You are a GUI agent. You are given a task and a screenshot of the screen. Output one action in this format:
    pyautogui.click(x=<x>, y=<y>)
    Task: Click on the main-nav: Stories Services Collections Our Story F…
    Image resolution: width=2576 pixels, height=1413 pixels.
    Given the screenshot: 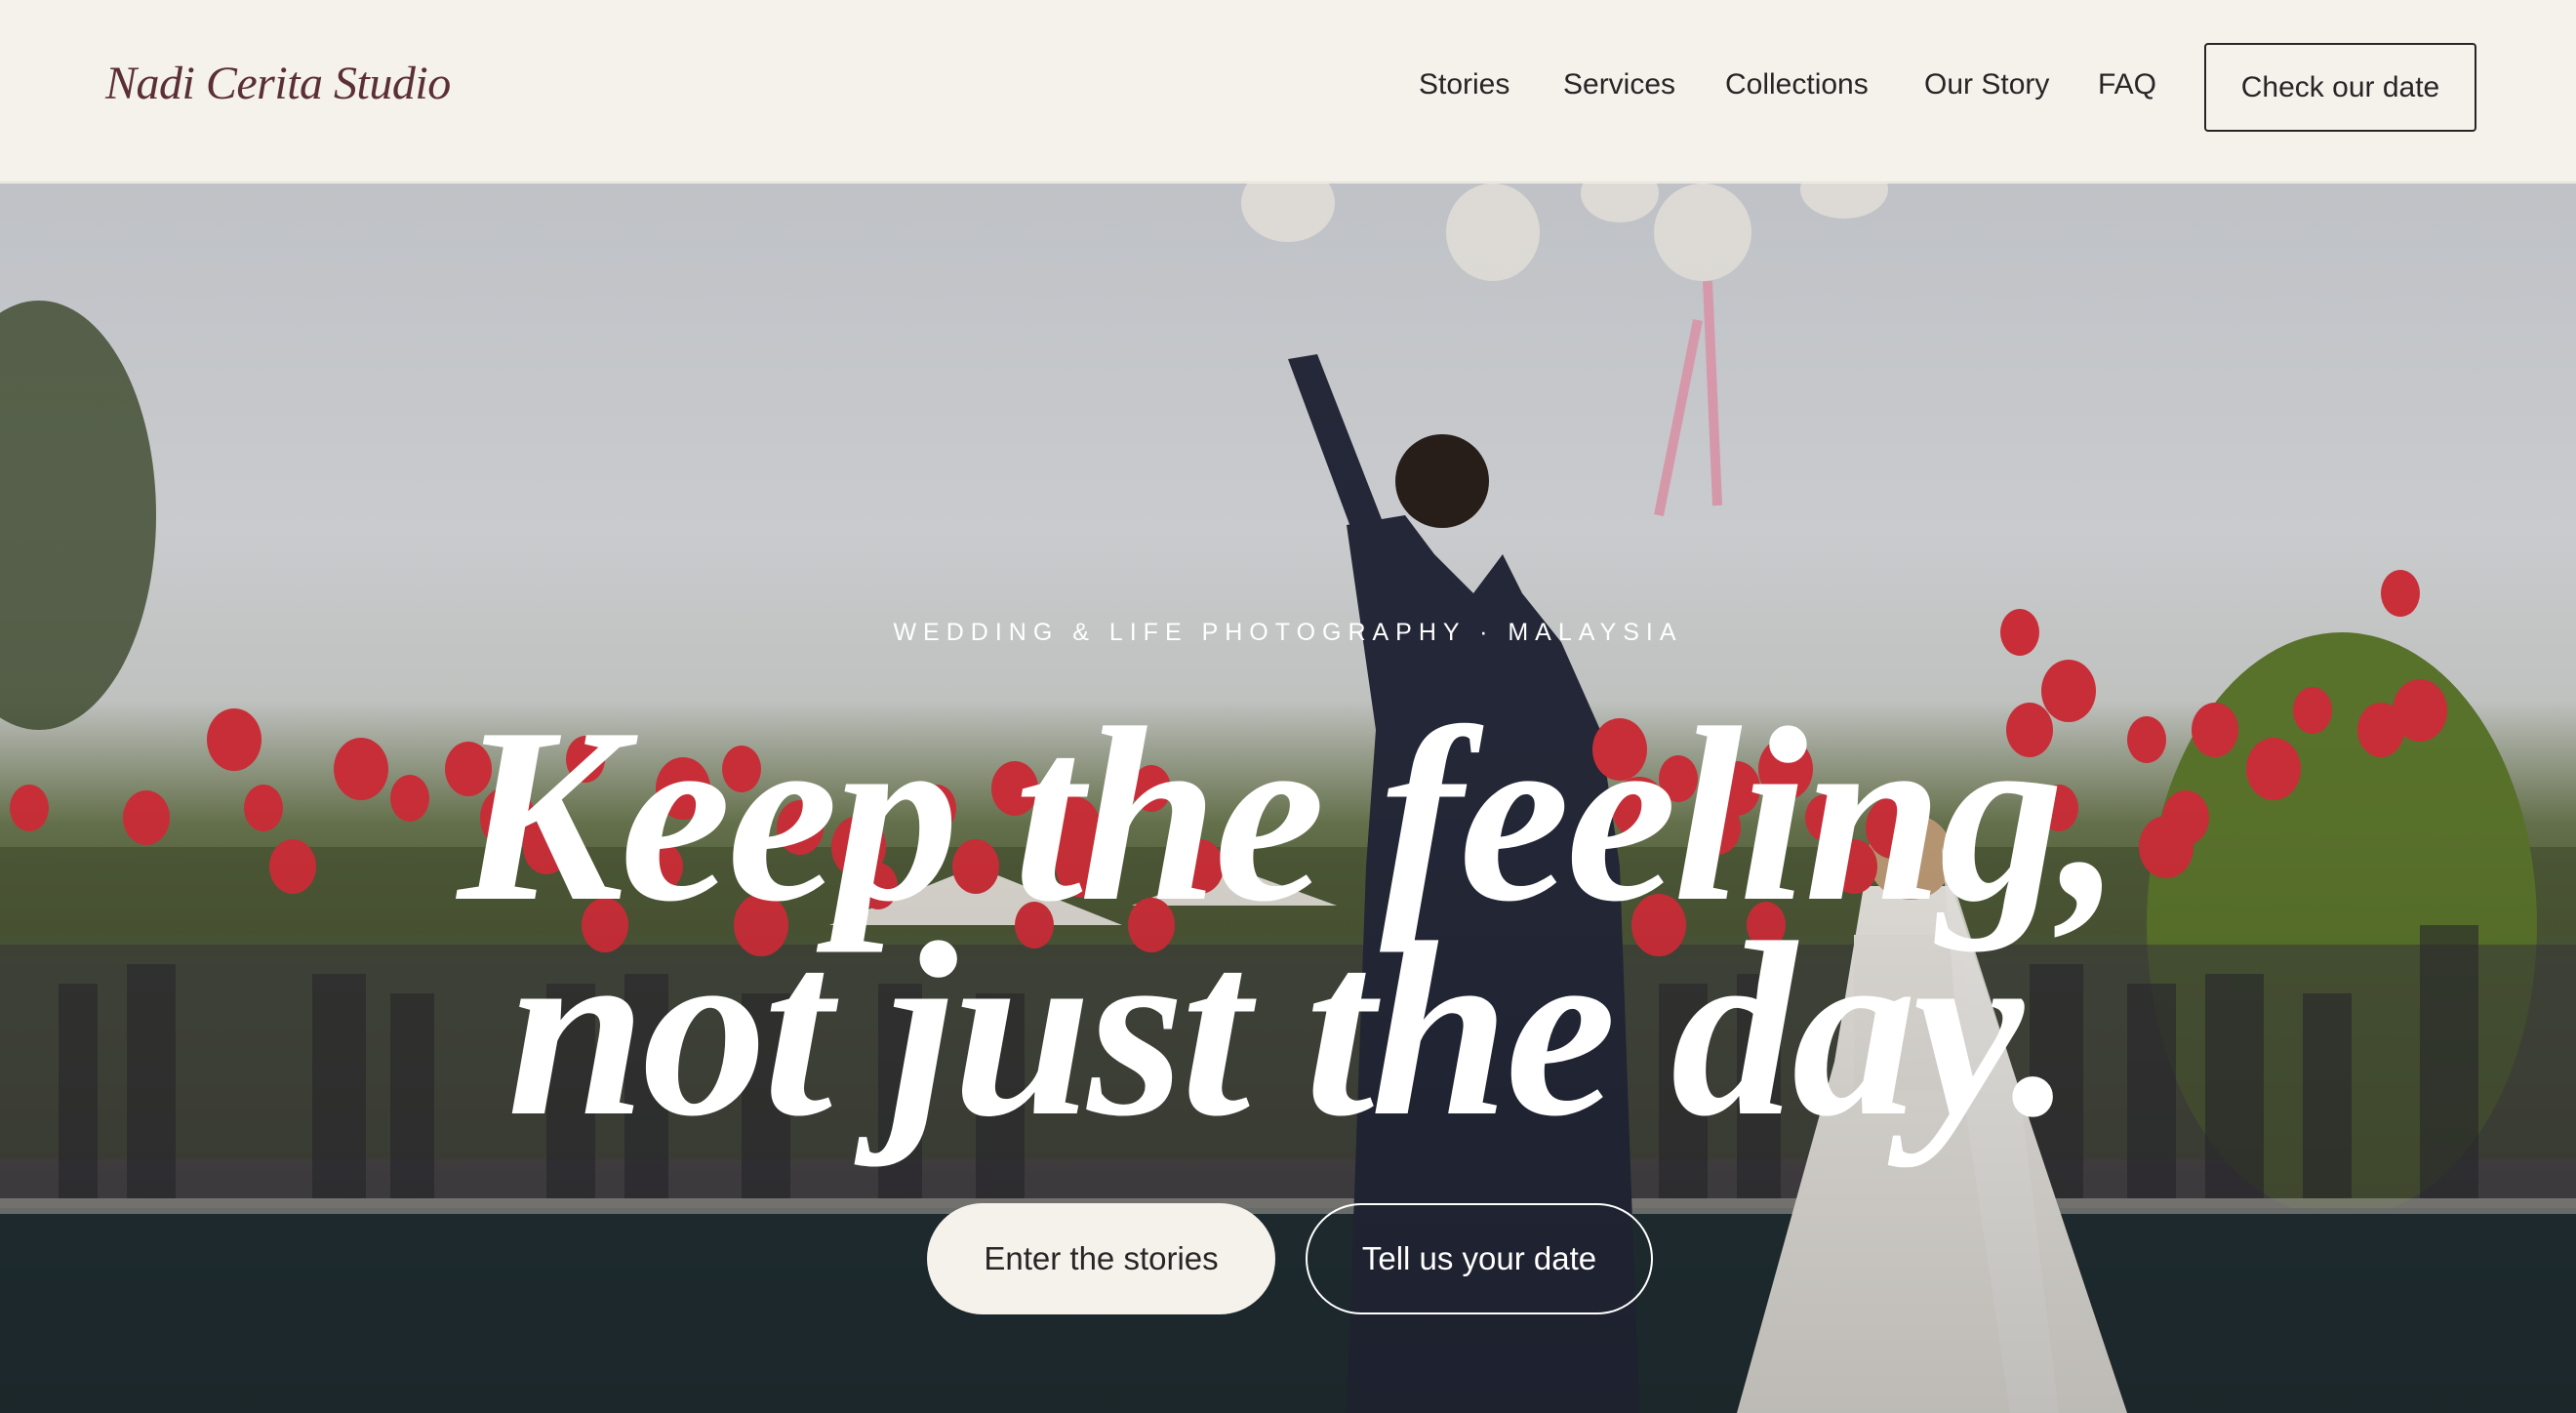 What is the action you would take?
    pyautogui.click(x=1288, y=87)
    